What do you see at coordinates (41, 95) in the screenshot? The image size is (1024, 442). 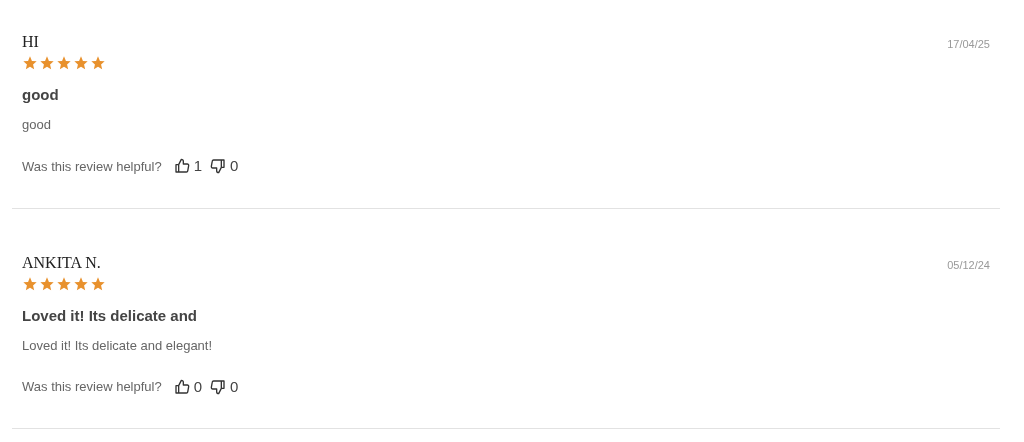 I see `review-title: good` at bounding box center [41, 95].